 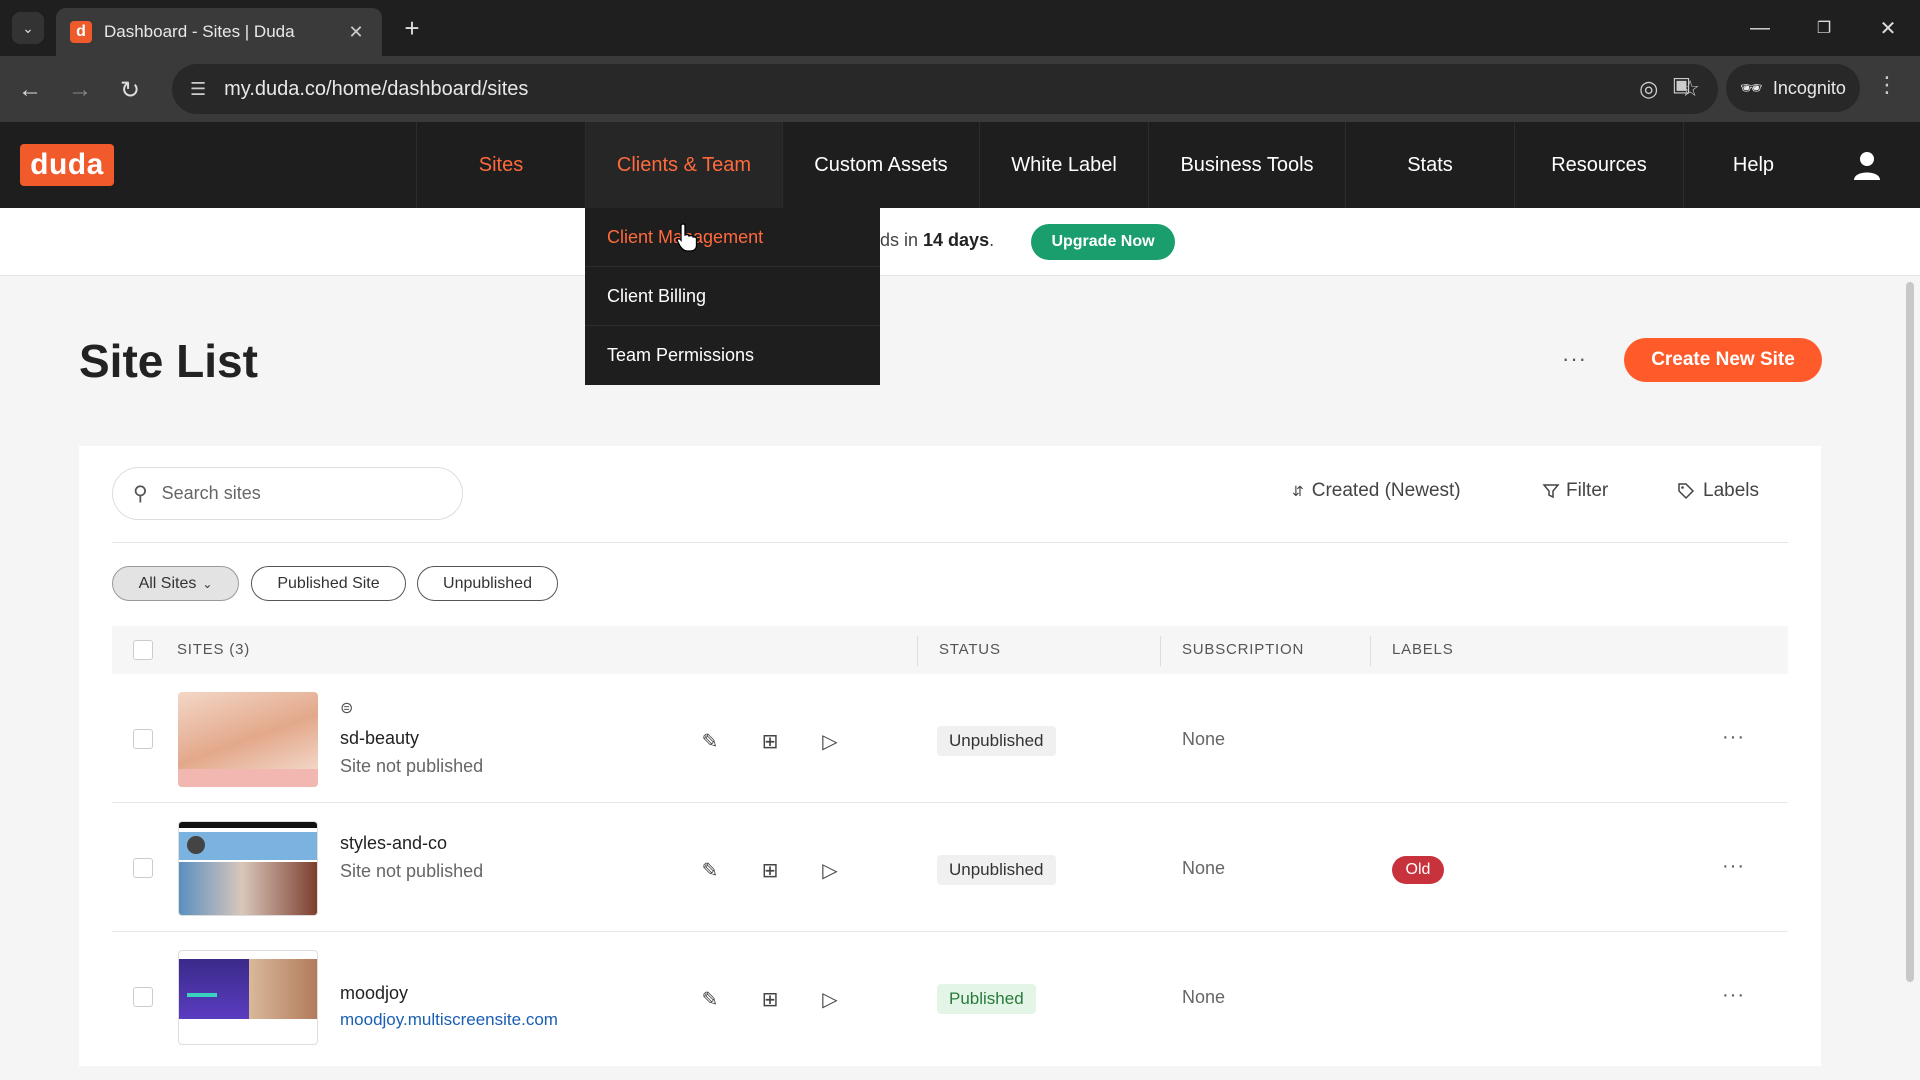 I want to click on eye-off-icon: ◎, so click(x=1648, y=89).